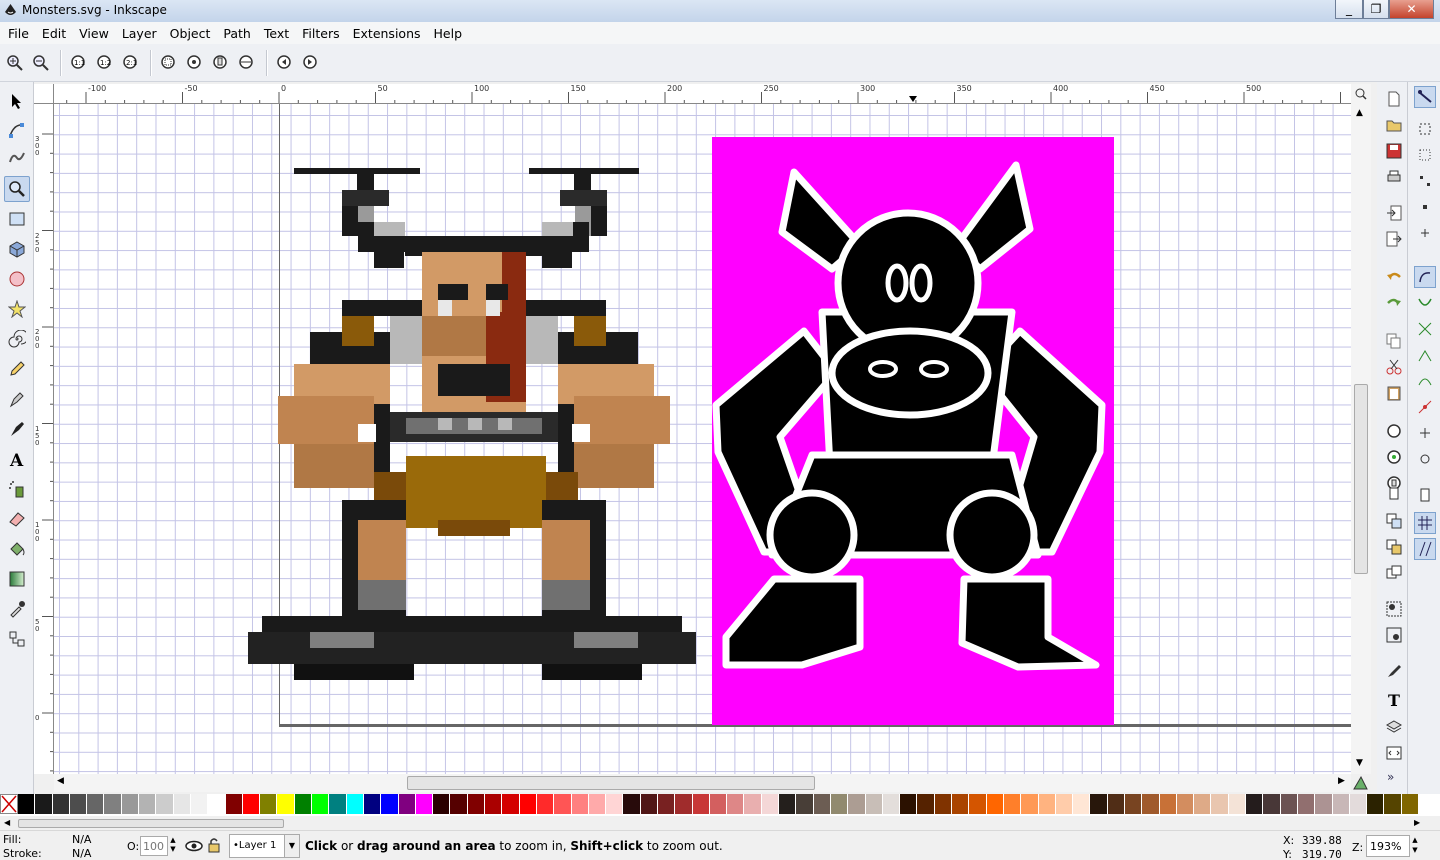 This screenshot has height=860, width=1440. Describe the element at coordinates (17, 309) in the screenshot. I see `star-tool` at that location.